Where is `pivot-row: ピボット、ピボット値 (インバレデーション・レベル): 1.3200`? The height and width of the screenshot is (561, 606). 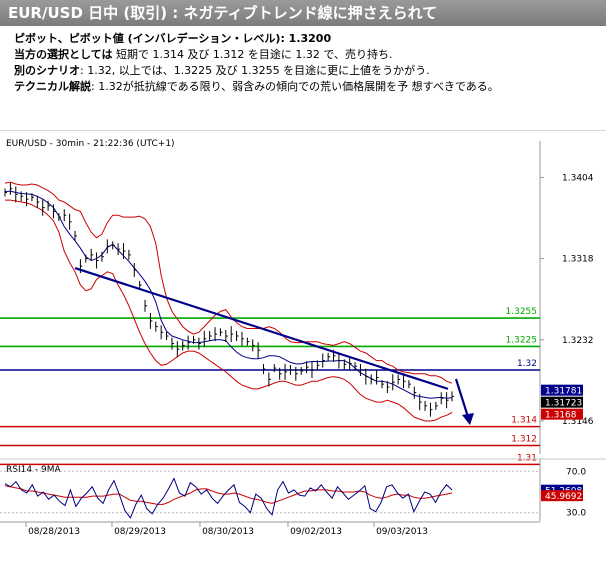 pivot-row: ピボット、ピボット値 (インバレデーション・レベル): 1.3200 is located at coordinates (304, 39).